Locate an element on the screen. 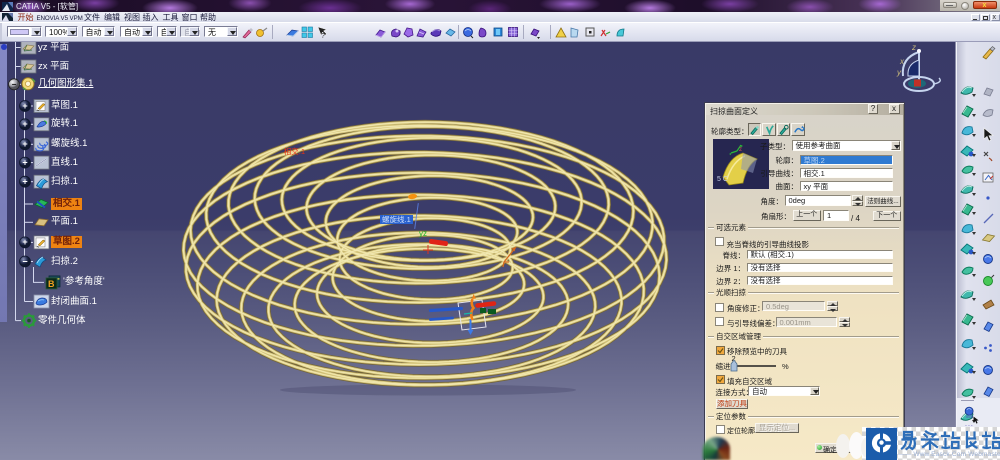 The image size is (1000, 460). svg-text: y is located at coordinates (899, 72).